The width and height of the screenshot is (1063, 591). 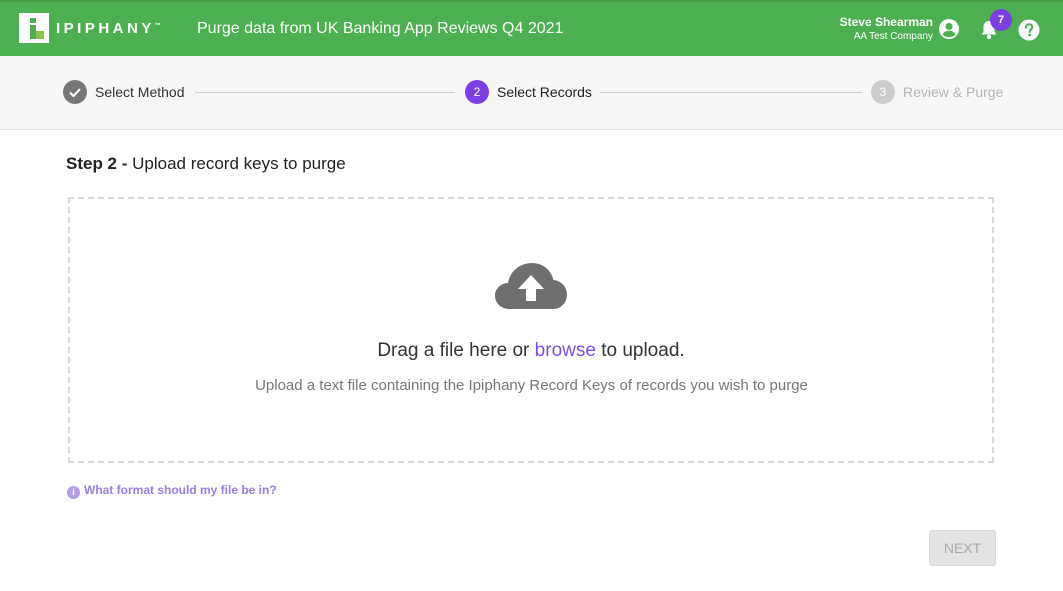 I want to click on step-label-select-method: Select Method, so click(x=140, y=92).